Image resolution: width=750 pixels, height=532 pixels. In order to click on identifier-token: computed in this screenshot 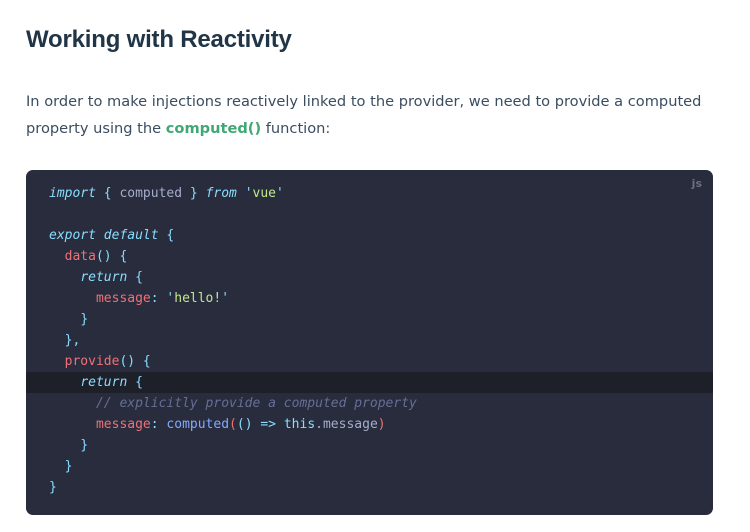, I will do `click(151, 193)`.